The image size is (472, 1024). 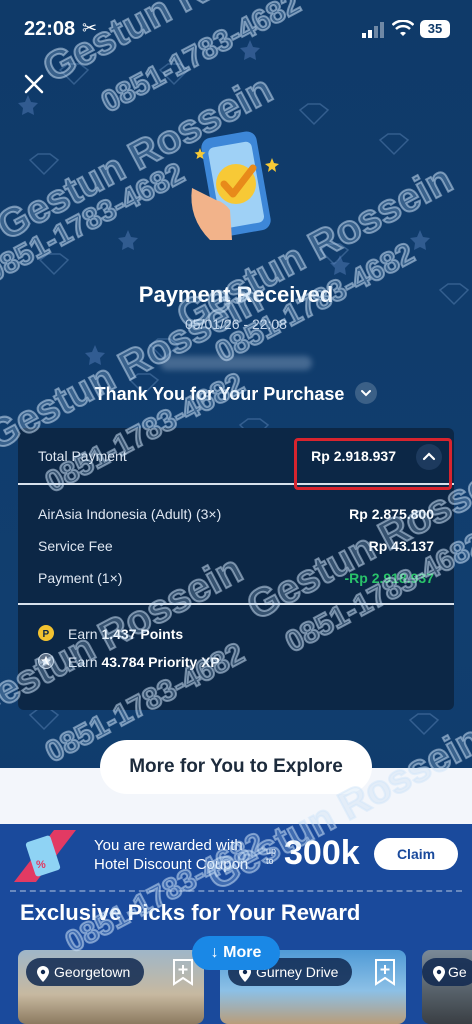 I want to click on battery-indicator: 35, so click(x=435, y=29).